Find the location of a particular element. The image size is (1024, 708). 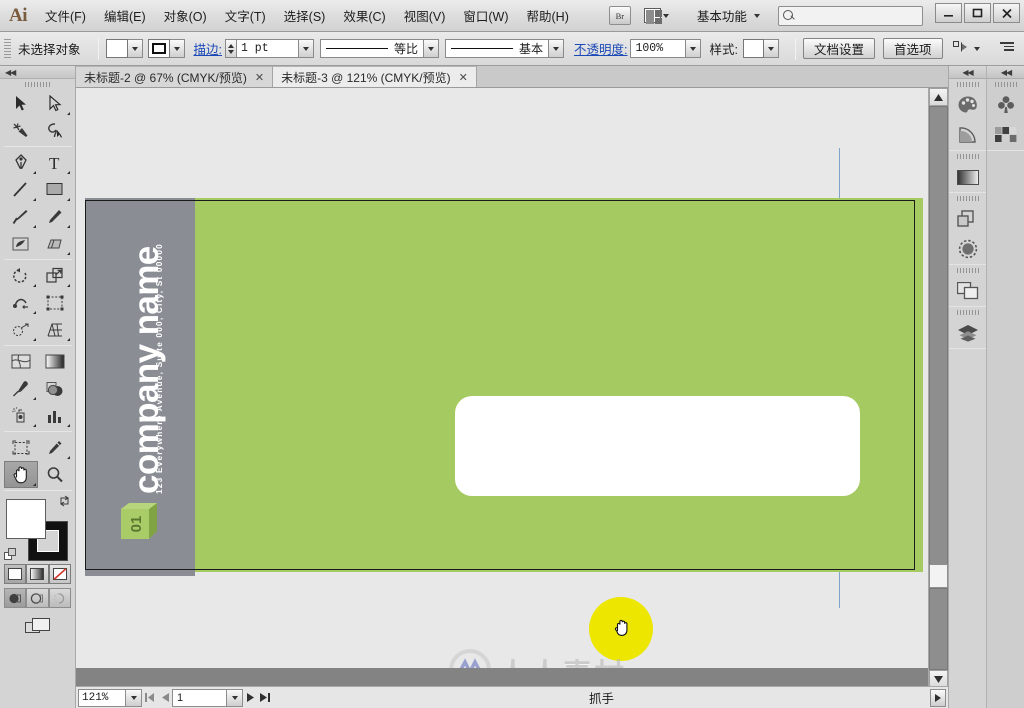

fill-color-control is located at coordinates (124, 48).